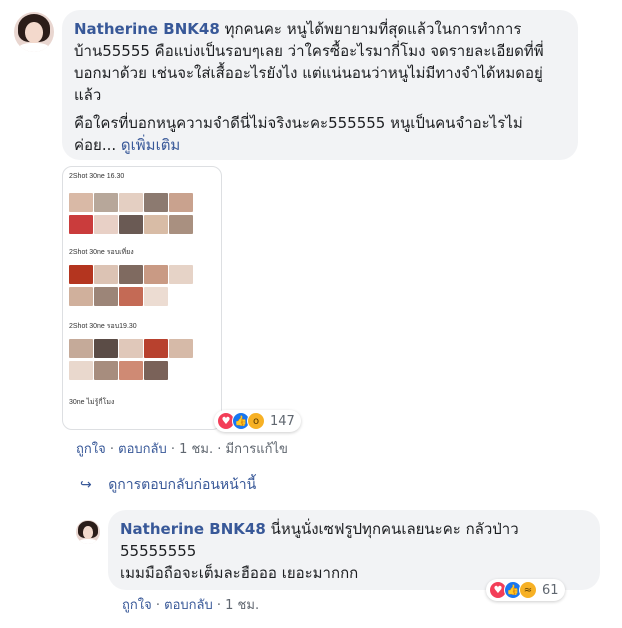 The image size is (622, 628). Describe the element at coordinates (86, 485) in the screenshot. I see `reply-arrow-icon: ↪` at that location.